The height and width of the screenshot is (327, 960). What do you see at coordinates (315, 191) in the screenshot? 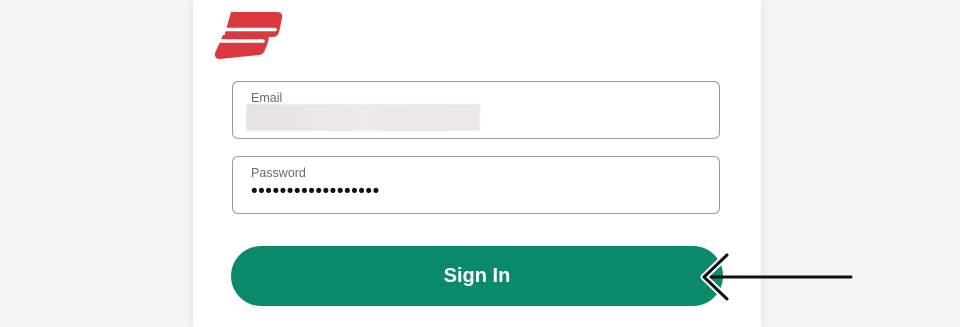
I see `password-value: ••••••••••••••••••` at bounding box center [315, 191].